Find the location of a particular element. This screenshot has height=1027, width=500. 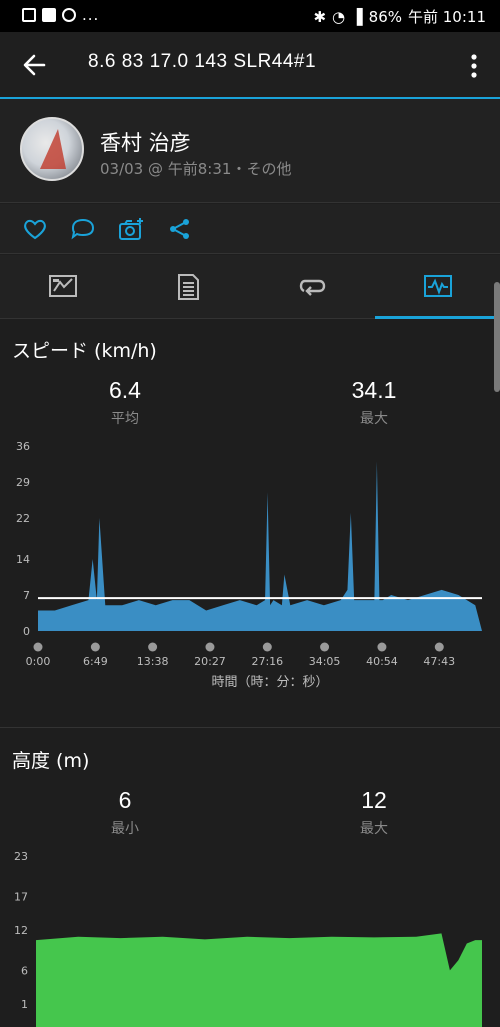

map-summary-icon is located at coordinates (63, 286).